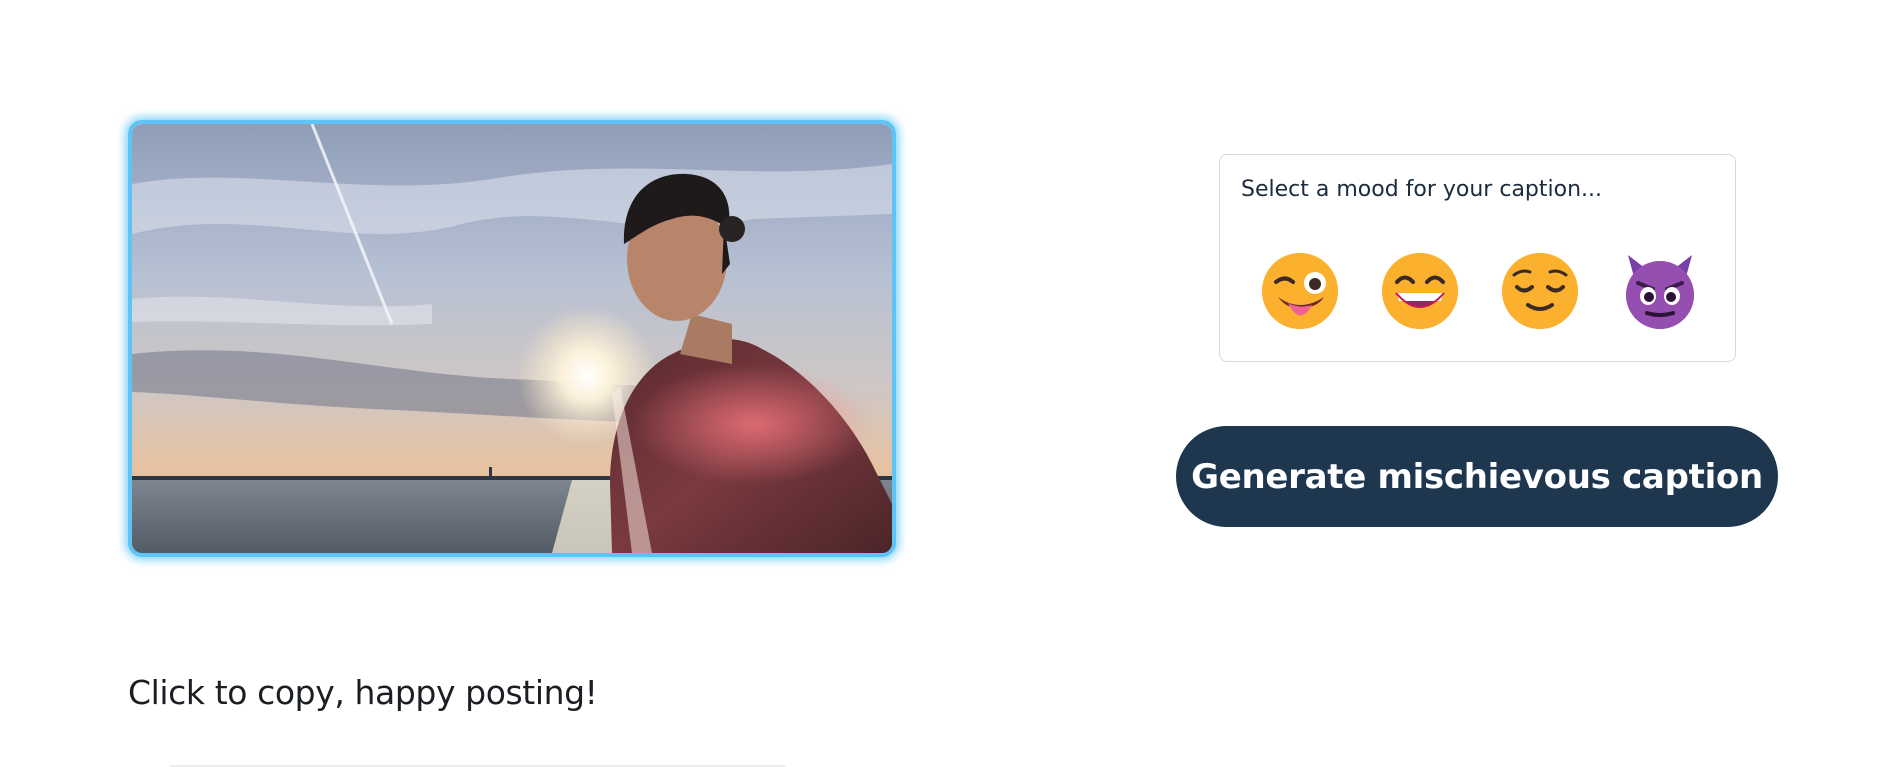 Image resolution: width=1891 pixels, height=767 pixels. I want to click on smiling-face-with-horns-icon, so click(1660, 291).